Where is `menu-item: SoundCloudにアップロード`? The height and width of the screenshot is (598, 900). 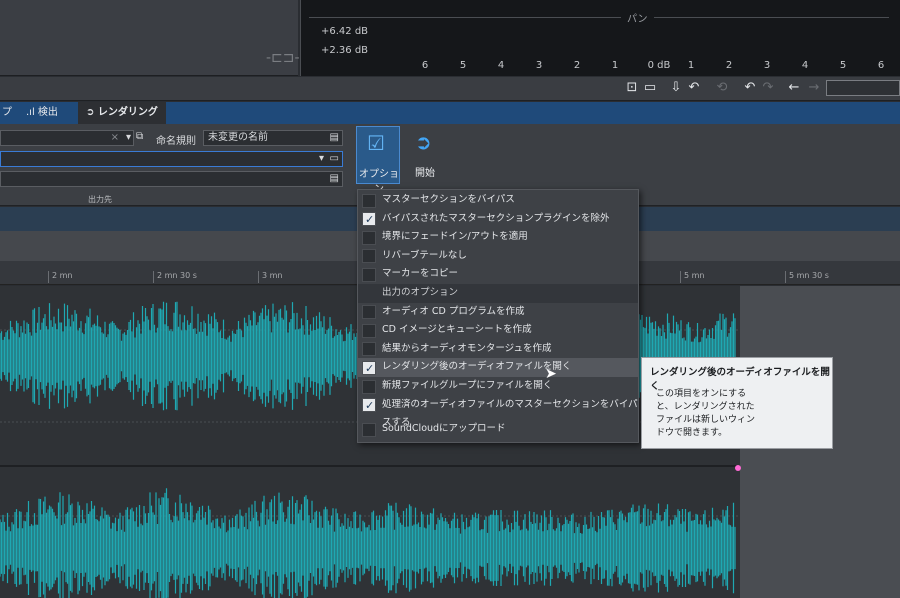
menu-item: SoundCloudにアップロード is located at coordinates (498, 429).